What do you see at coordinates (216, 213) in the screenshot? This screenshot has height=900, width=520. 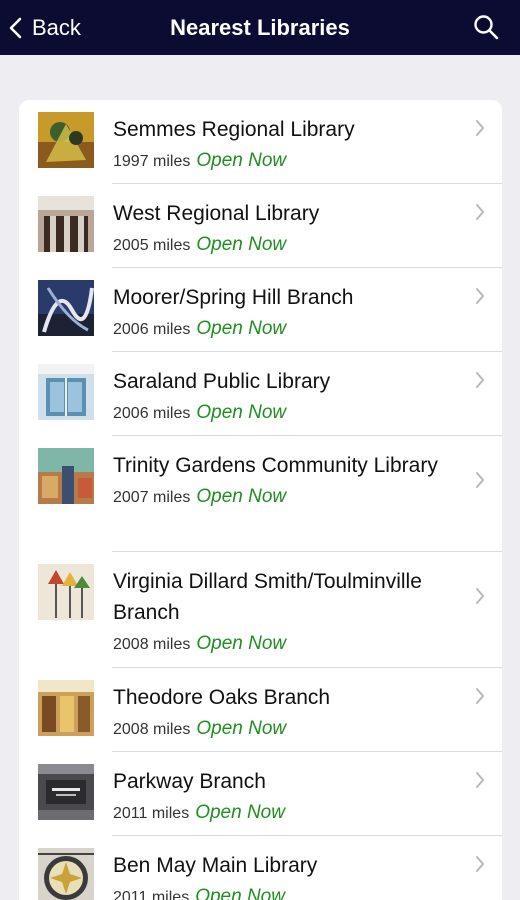 I see `library-name: West Regional Library` at bounding box center [216, 213].